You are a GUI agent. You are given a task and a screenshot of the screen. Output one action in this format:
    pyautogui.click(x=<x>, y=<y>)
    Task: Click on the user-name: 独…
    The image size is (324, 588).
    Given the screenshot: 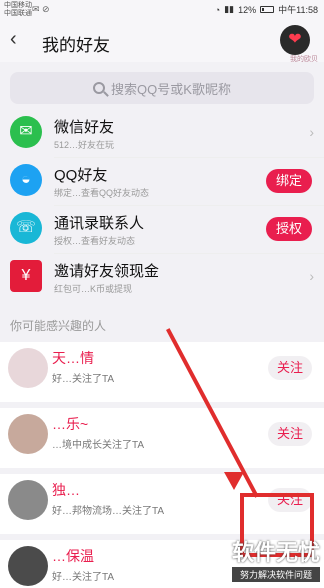 What is the action you would take?
    pyautogui.click(x=66, y=490)
    